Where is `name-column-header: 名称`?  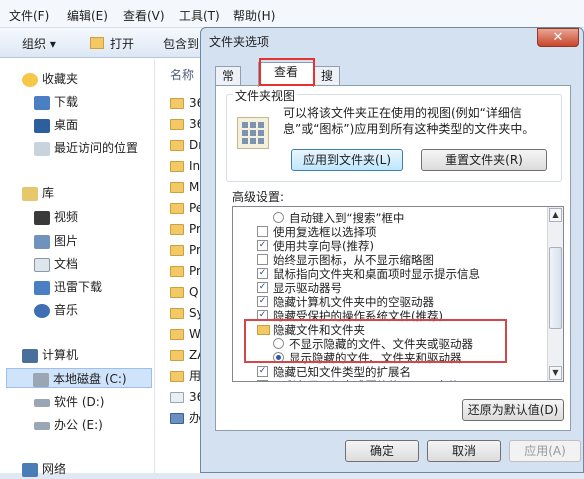
name-column-header: 名称 is located at coordinates (182, 75).